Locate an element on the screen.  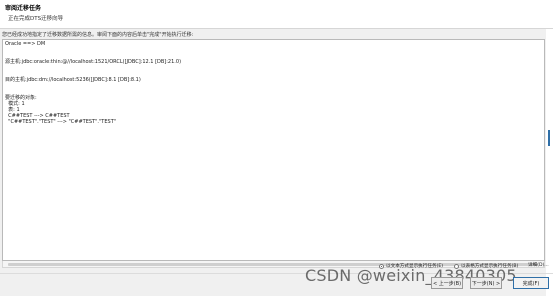
wizard-title: 审阅迁移任务 is located at coordinates (23, 8).